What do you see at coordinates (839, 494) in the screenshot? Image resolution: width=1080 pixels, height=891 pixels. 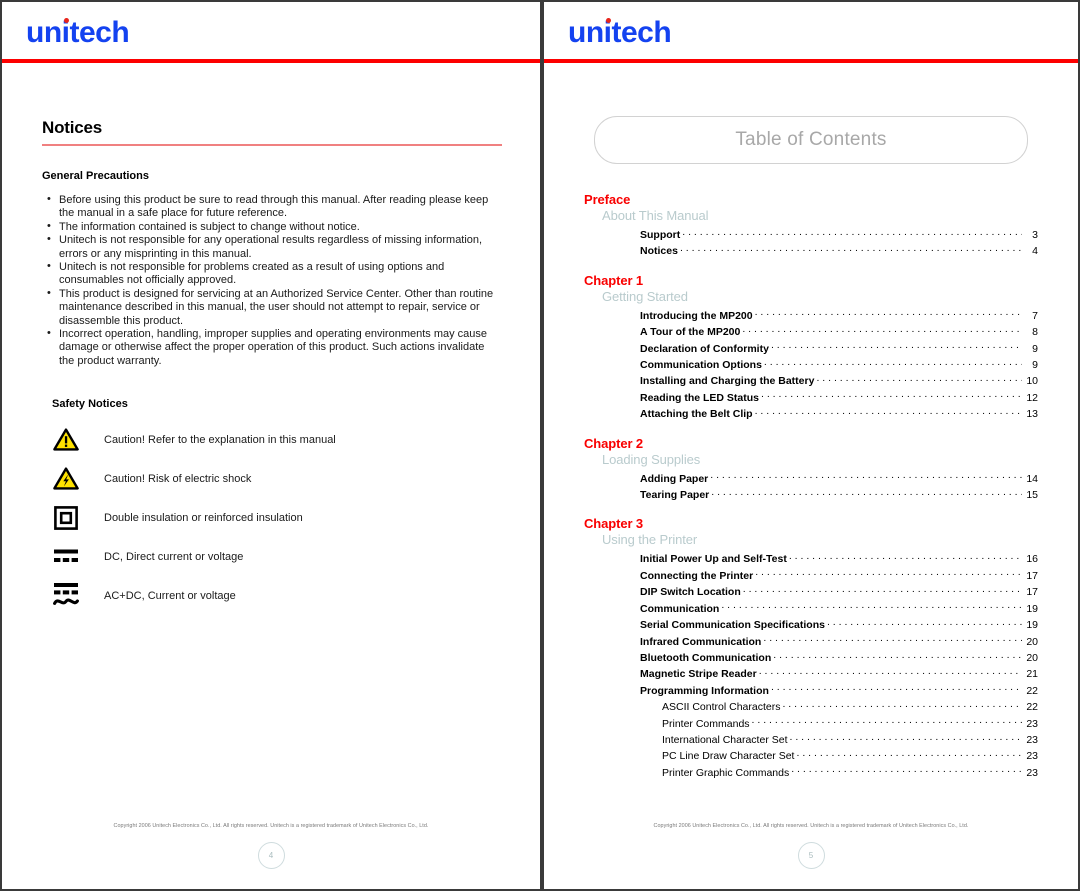 I see `toc-entry: Tearing Paper 15` at bounding box center [839, 494].